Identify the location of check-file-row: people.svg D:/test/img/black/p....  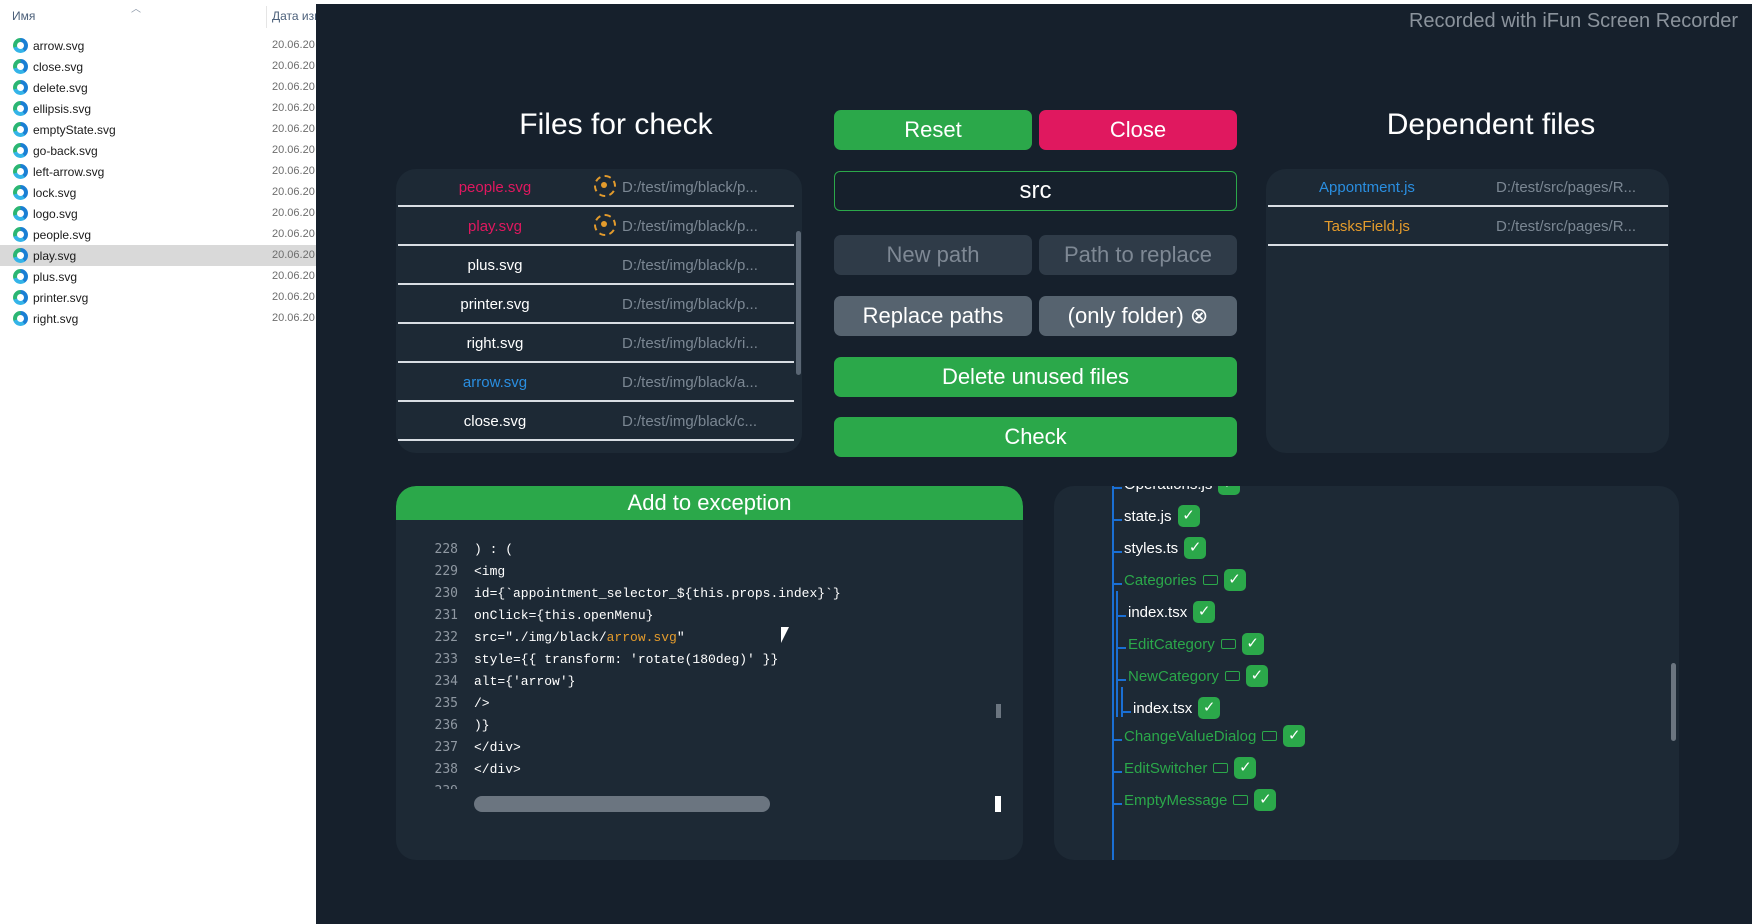
(596, 188).